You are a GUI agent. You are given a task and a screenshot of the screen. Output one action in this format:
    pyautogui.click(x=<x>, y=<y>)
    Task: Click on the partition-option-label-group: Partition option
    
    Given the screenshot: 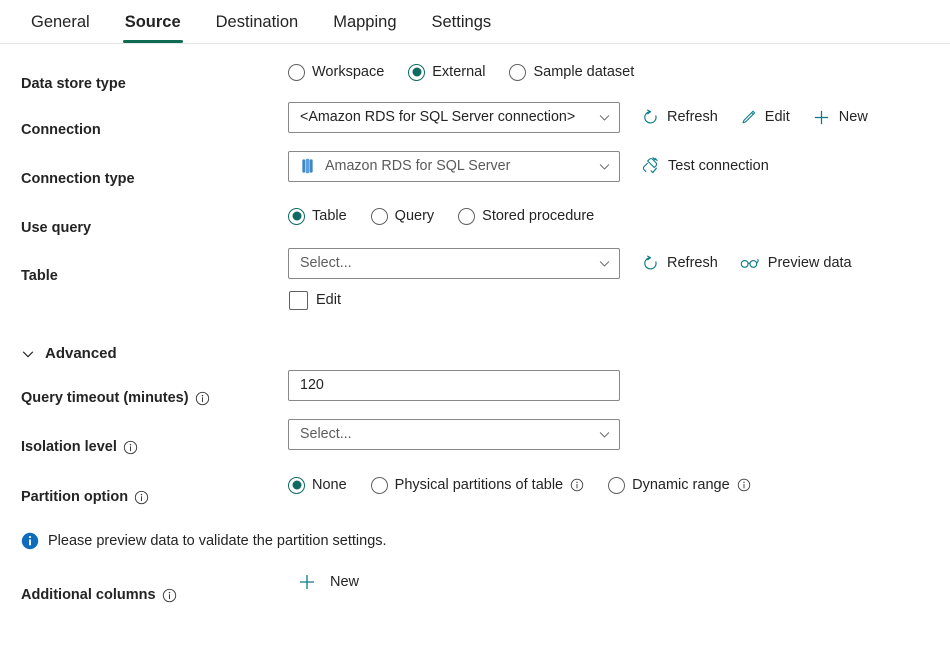 What is the action you would take?
    pyautogui.click(x=85, y=497)
    